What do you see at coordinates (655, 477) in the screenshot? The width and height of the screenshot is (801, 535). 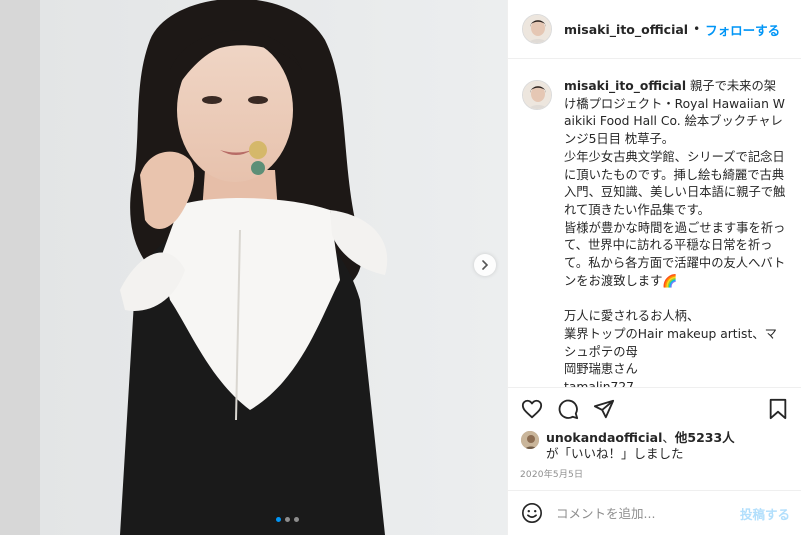 I see `post-date: 2020年5月5日` at bounding box center [655, 477].